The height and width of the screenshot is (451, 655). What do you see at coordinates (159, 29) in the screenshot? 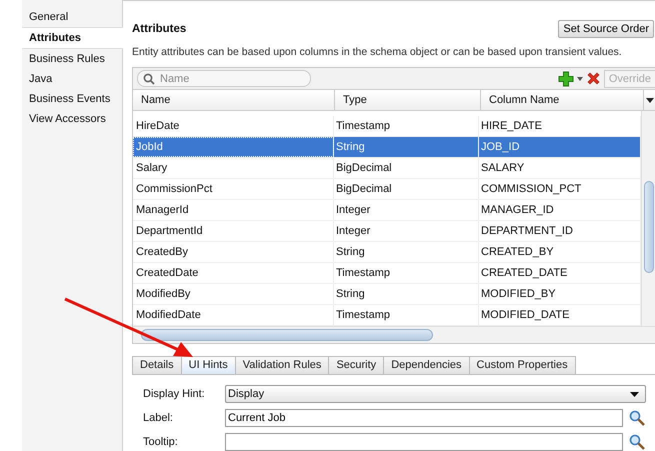
I see `panel-title: Attributes` at bounding box center [159, 29].